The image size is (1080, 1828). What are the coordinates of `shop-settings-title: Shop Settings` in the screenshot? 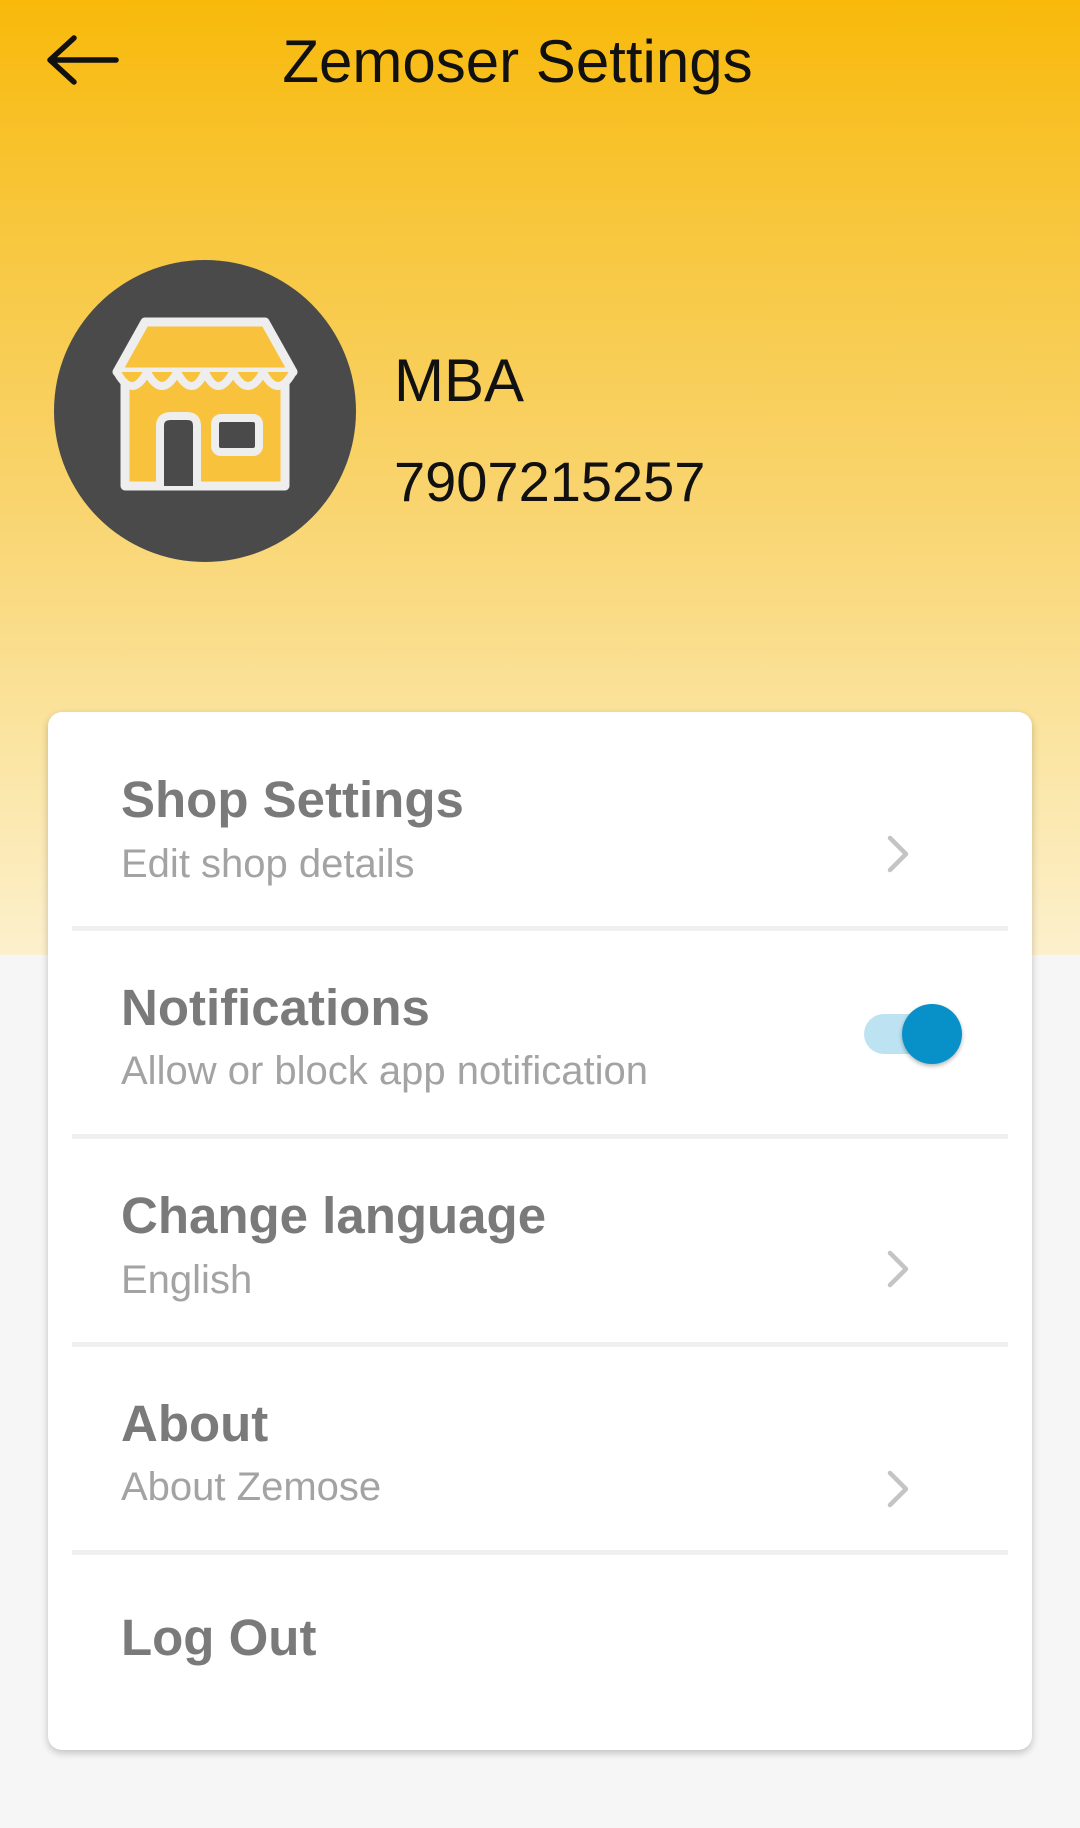 It's located at (292, 799).